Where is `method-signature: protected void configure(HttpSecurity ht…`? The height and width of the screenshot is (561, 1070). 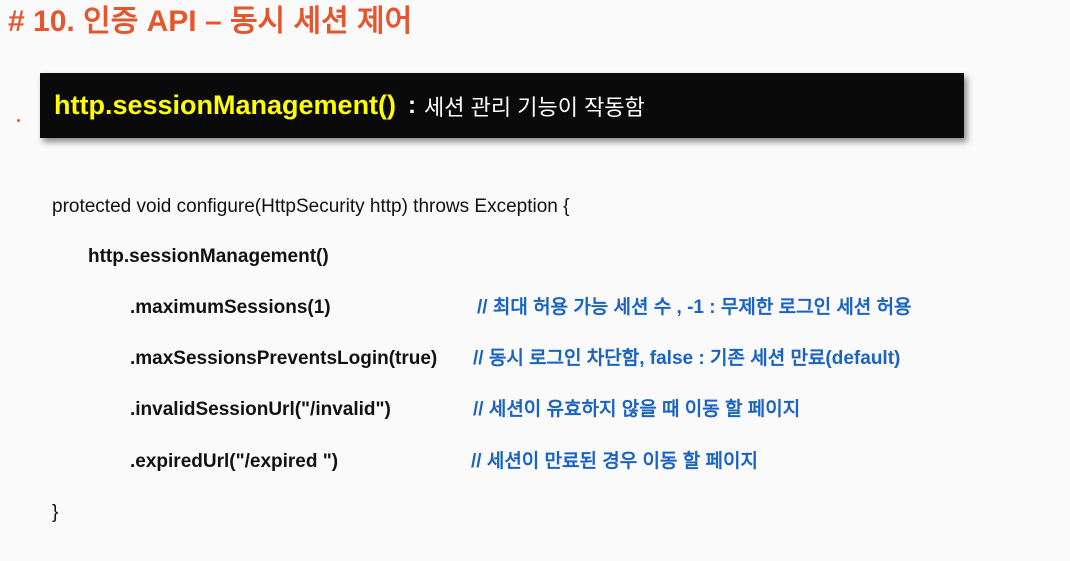 method-signature: protected void configure(HttpSecurity ht… is located at coordinates (311, 206).